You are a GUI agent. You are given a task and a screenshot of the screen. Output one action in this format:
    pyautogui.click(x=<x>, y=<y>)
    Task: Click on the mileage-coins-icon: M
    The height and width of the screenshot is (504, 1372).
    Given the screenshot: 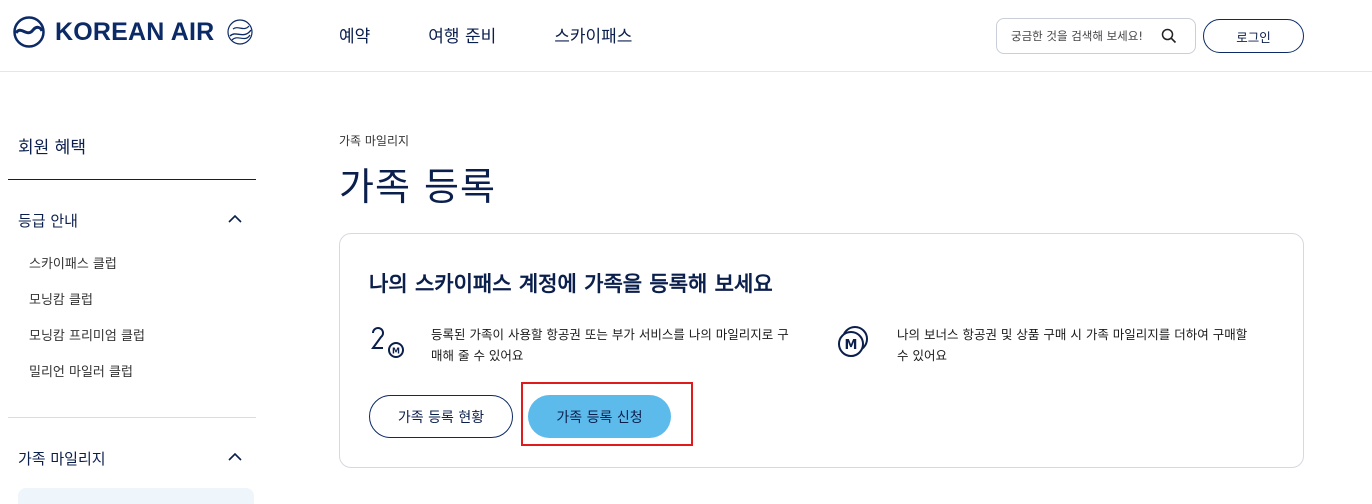 What is the action you would take?
    pyautogui.click(x=853, y=341)
    